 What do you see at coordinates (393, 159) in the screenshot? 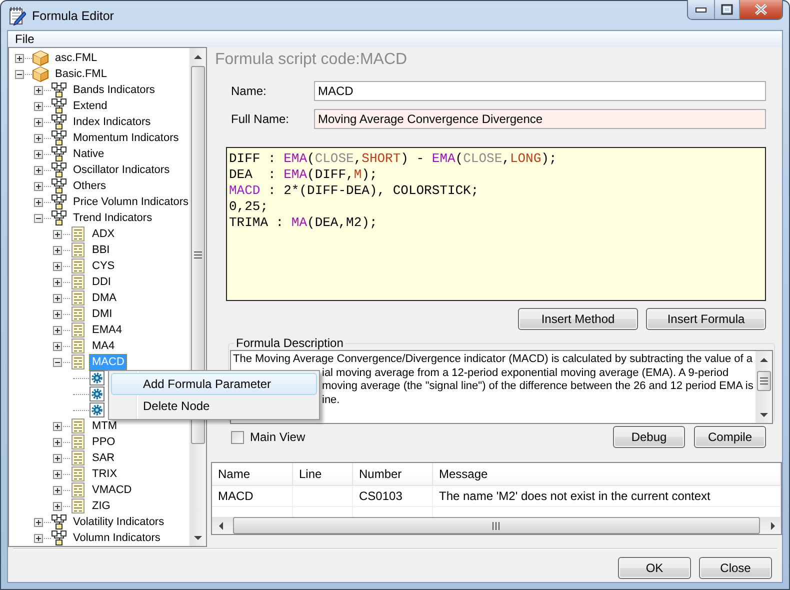
I see `code-line: DIFF : EMA(CLOSE,SHORT) - EMA(CLOSE,LONG);` at bounding box center [393, 159].